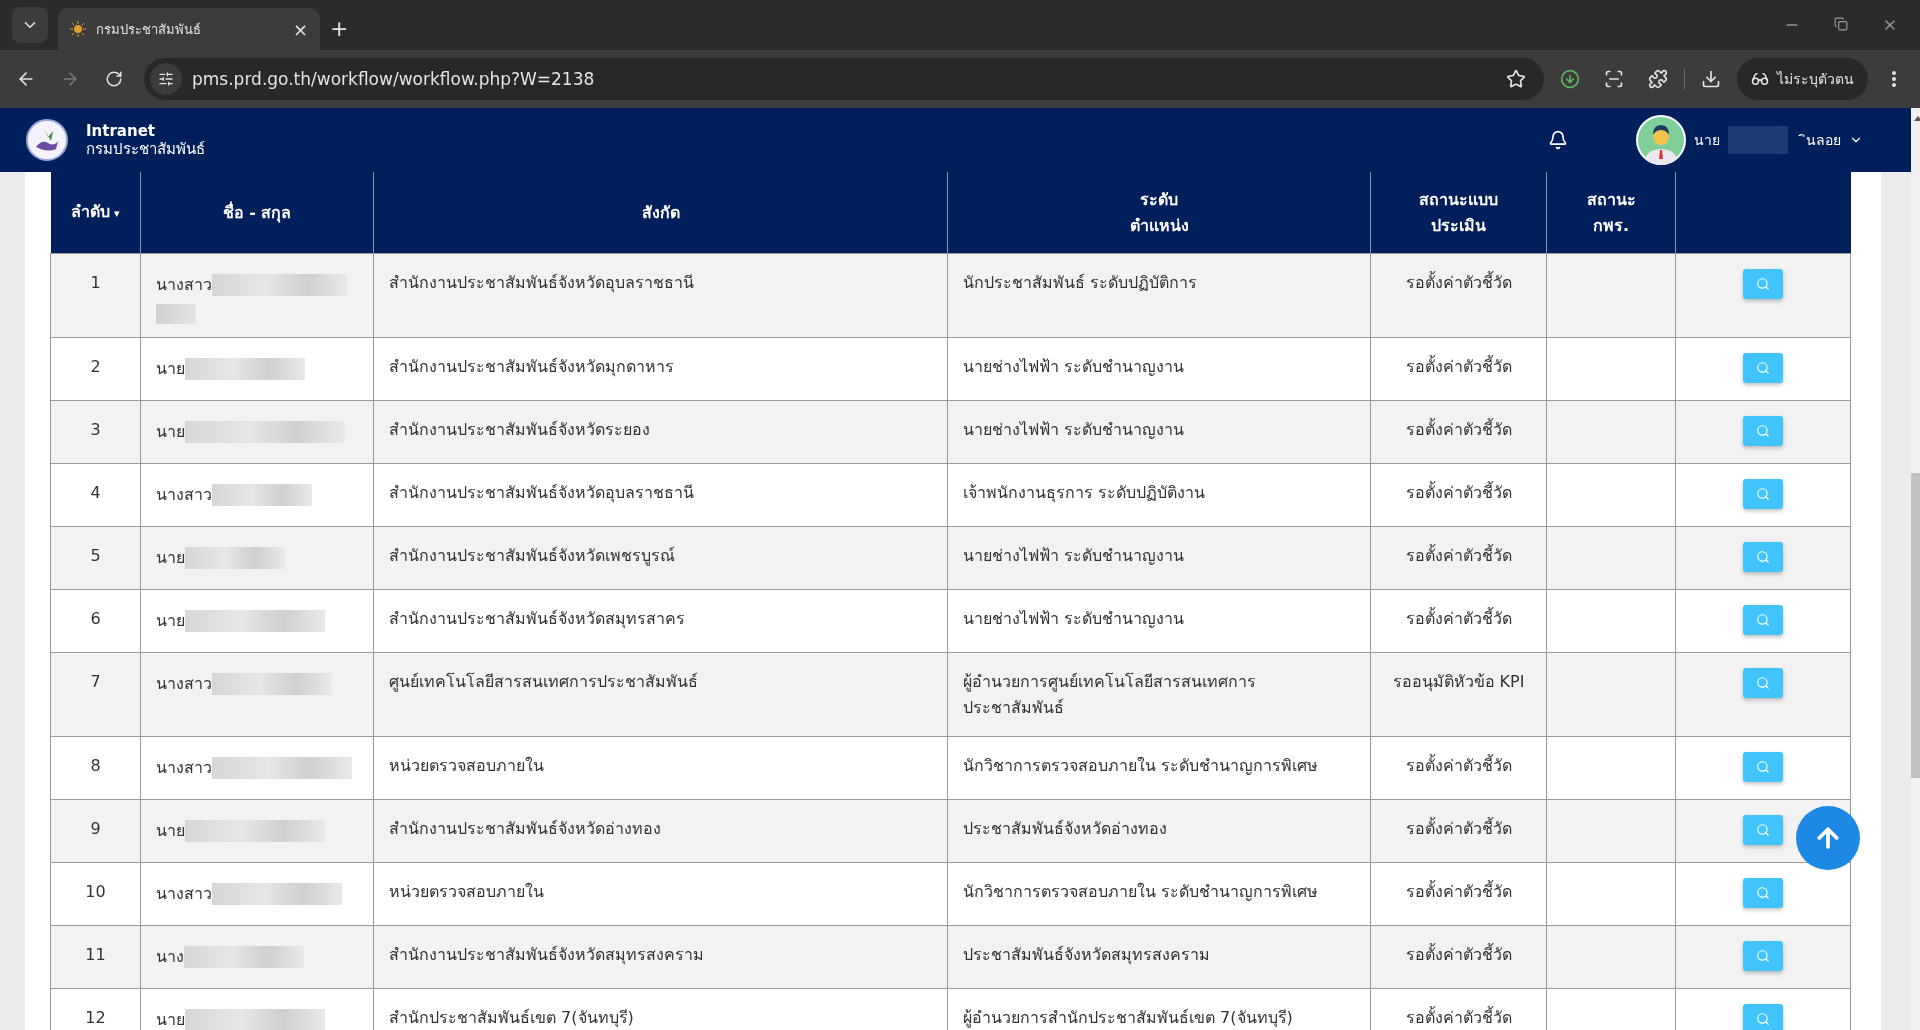 This screenshot has height=1030, width=1920. I want to click on organization-name: กรมประชาสัมพันธ์, so click(145, 149).